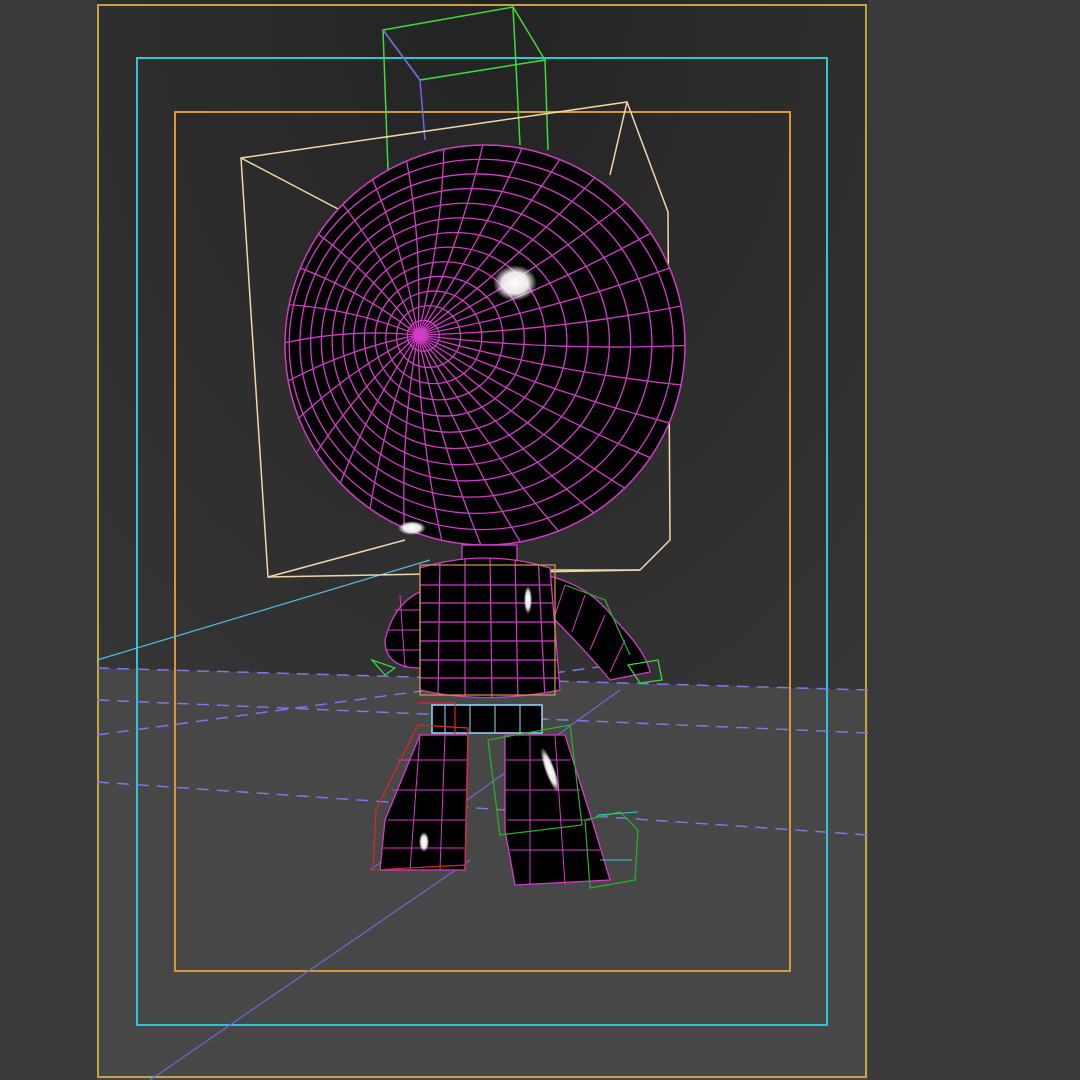  I want to click on torso, so click(485, 627).